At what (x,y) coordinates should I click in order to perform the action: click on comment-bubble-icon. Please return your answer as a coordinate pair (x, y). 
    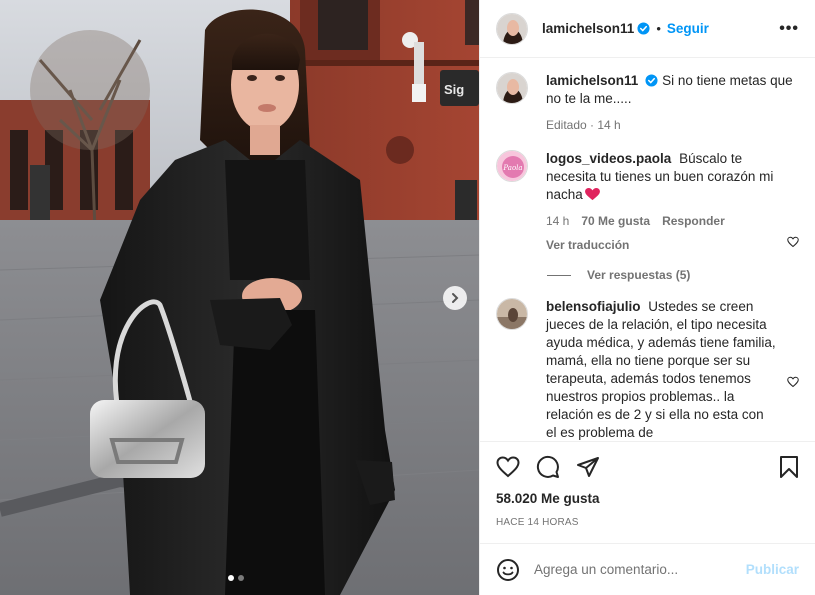
    Looking at the image, I should click on (547, 466).